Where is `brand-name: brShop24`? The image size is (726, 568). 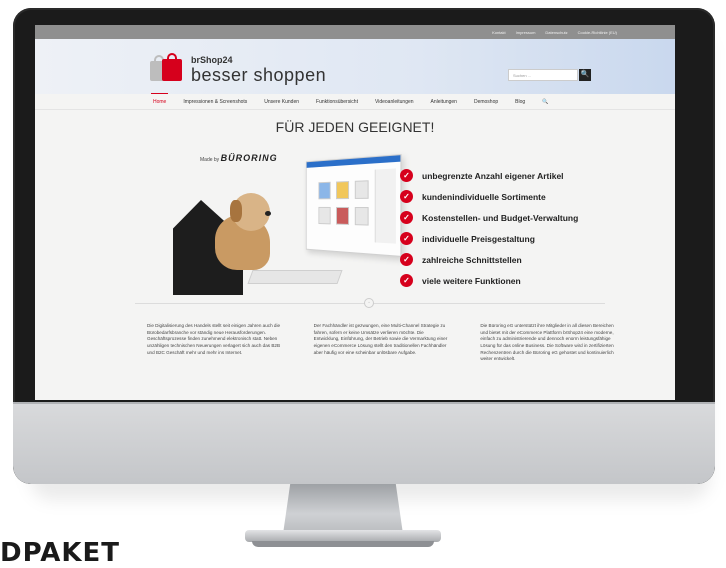 brand-name: brShop24 is located at coordinates (212, 60).